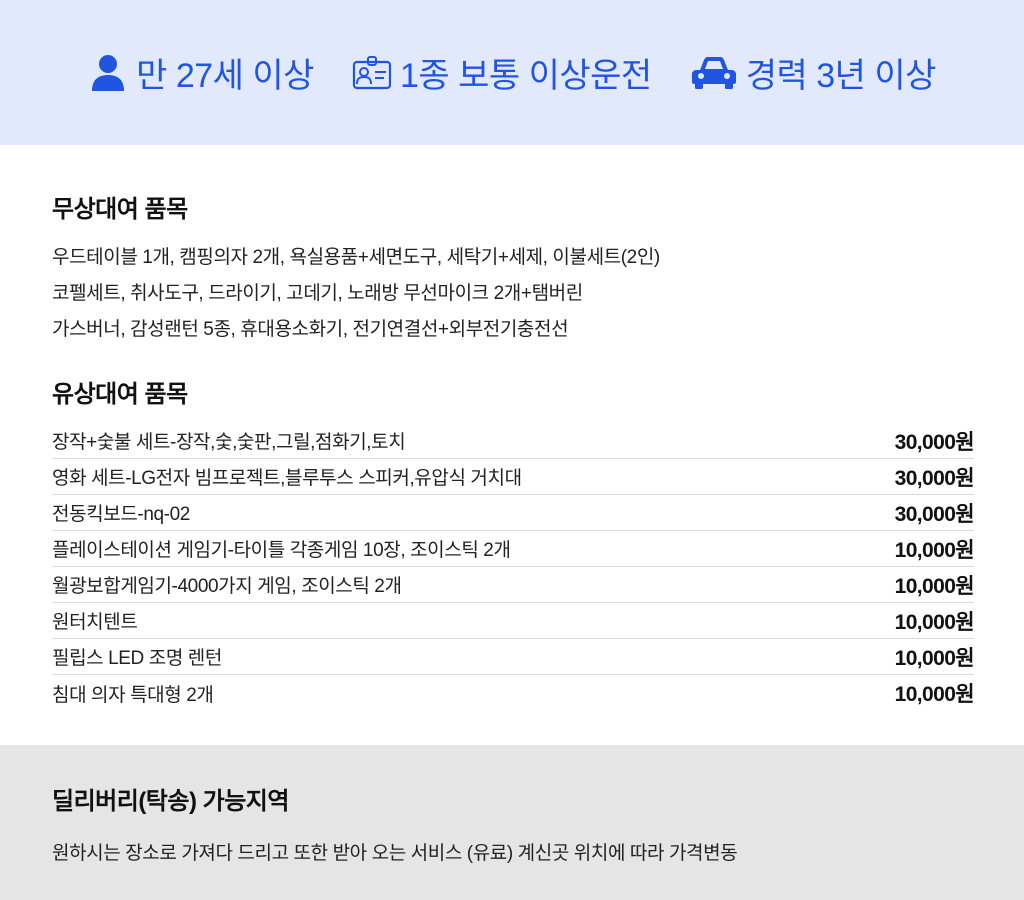  What do you see at coordinates (133, 695) in the screenshot?
I see `paid-item-name: 침대 의자 특대형 2개` at bounding box center [133, 695].